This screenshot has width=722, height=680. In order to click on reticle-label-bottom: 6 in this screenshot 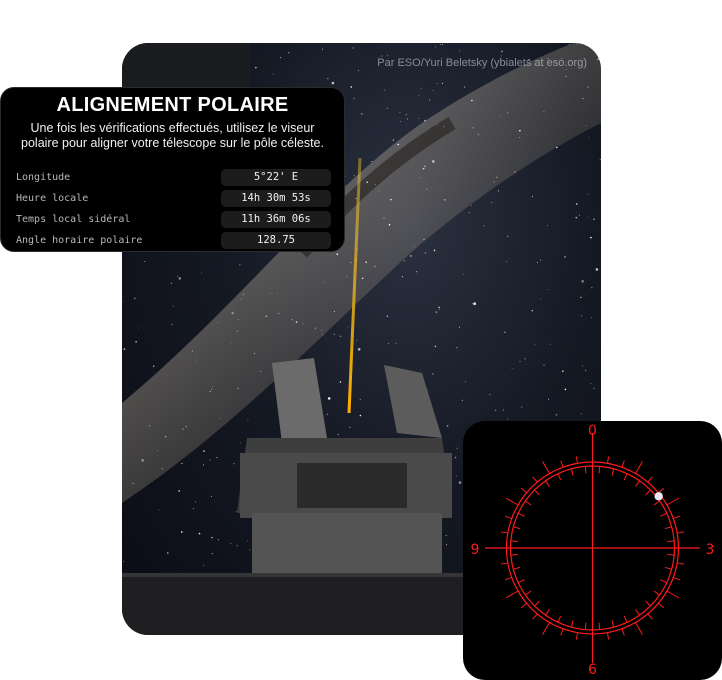, I will do `click(592, 670)`.